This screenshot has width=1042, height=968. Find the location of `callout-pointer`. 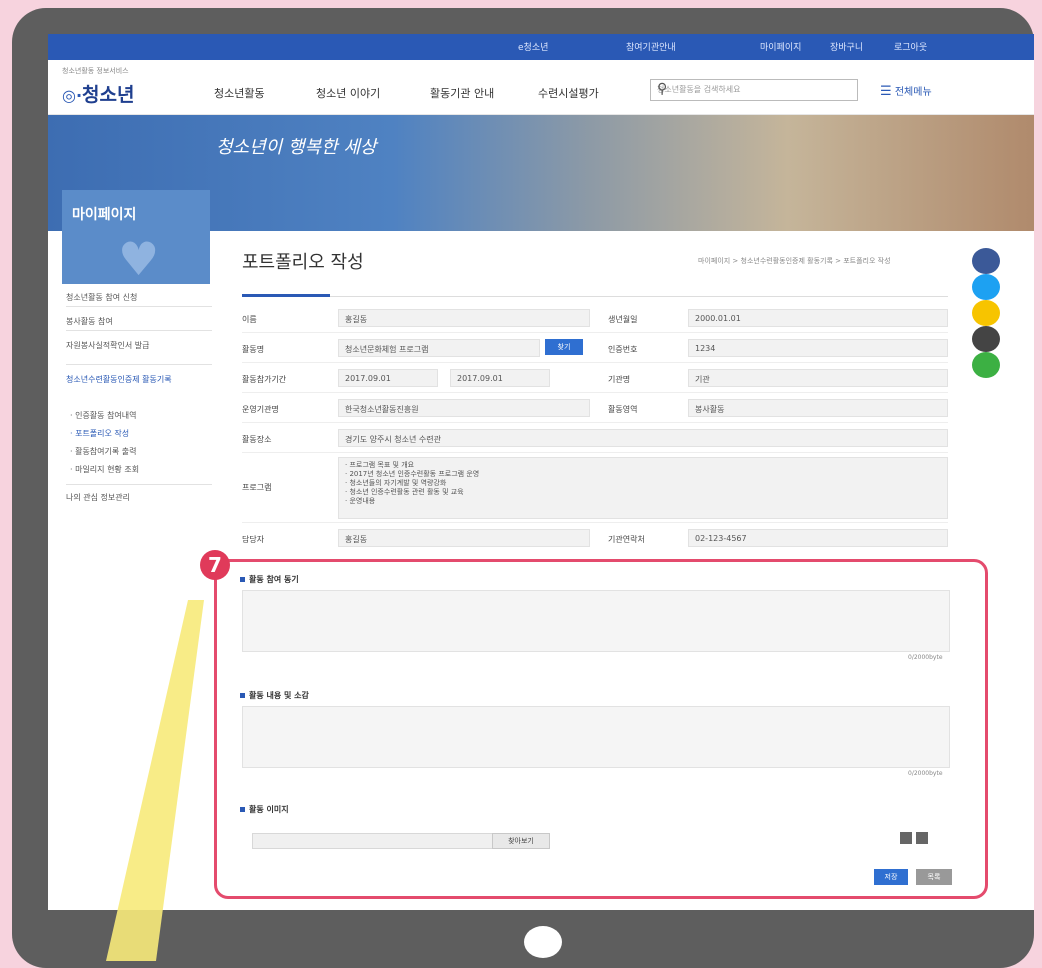

callout-pointer is located at coordinates (155, 780).